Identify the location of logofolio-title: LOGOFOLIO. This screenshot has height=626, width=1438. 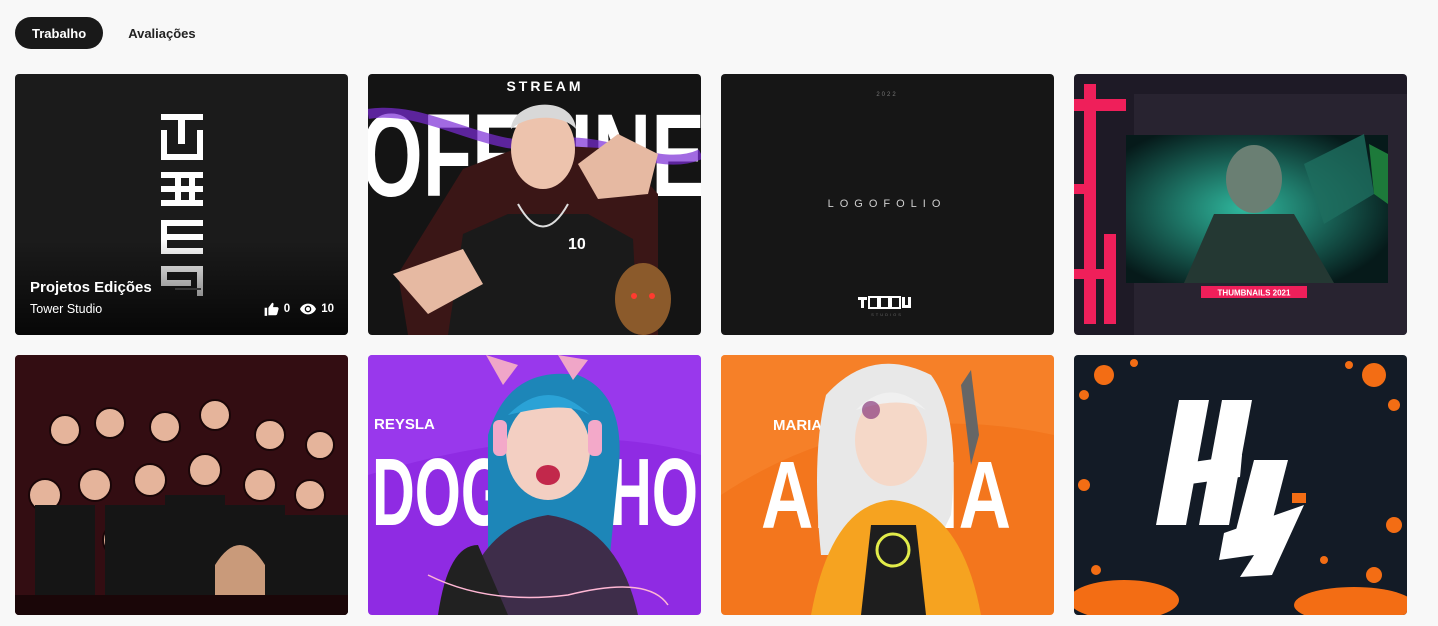
(887, 204).